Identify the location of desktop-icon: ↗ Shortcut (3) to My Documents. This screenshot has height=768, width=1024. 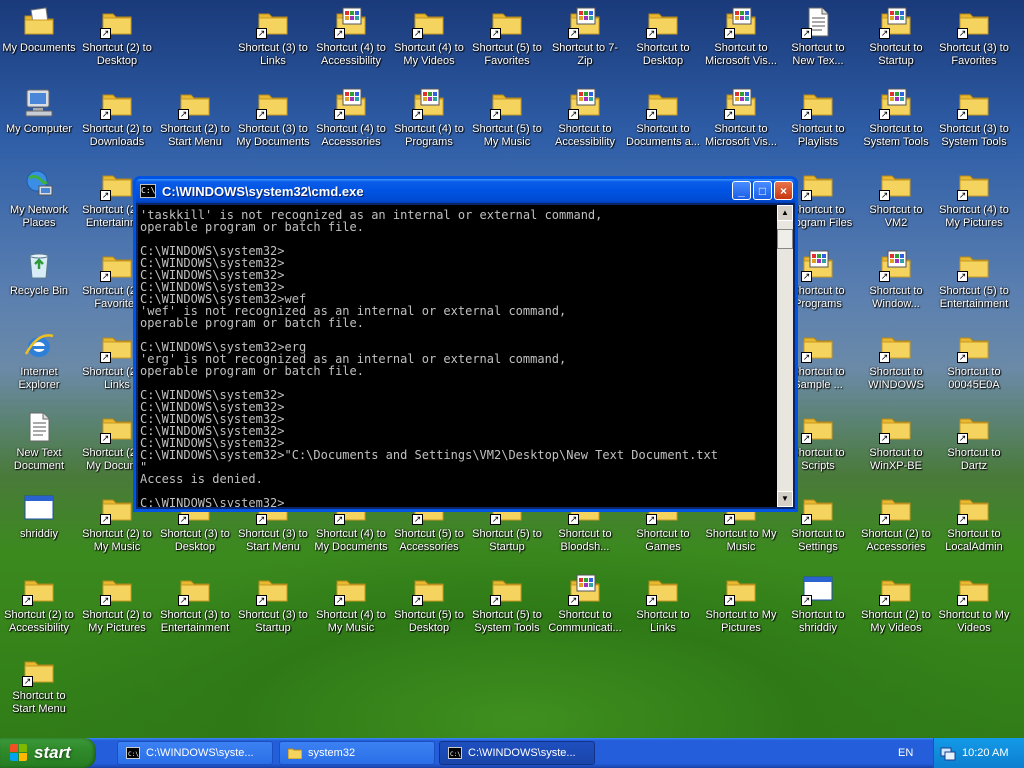
(273, 123).